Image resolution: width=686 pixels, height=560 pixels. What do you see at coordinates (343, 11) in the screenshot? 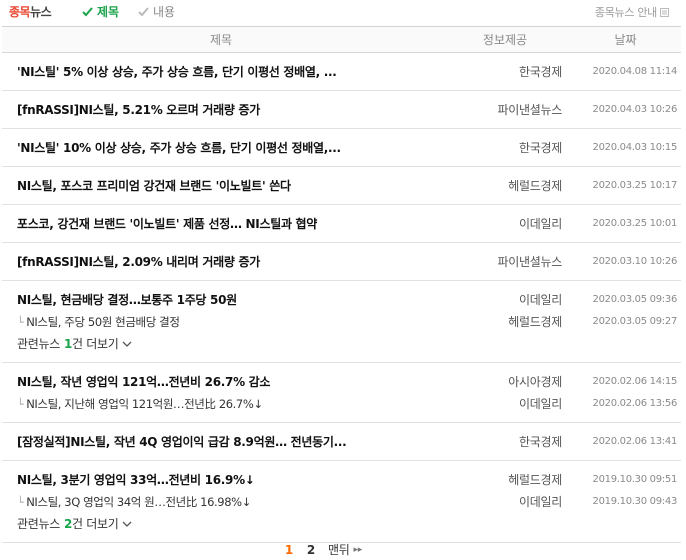
I see `news-header: 종목뉴스 제목 내용 종목뉴스 안내` at bounding box center [343, 11].